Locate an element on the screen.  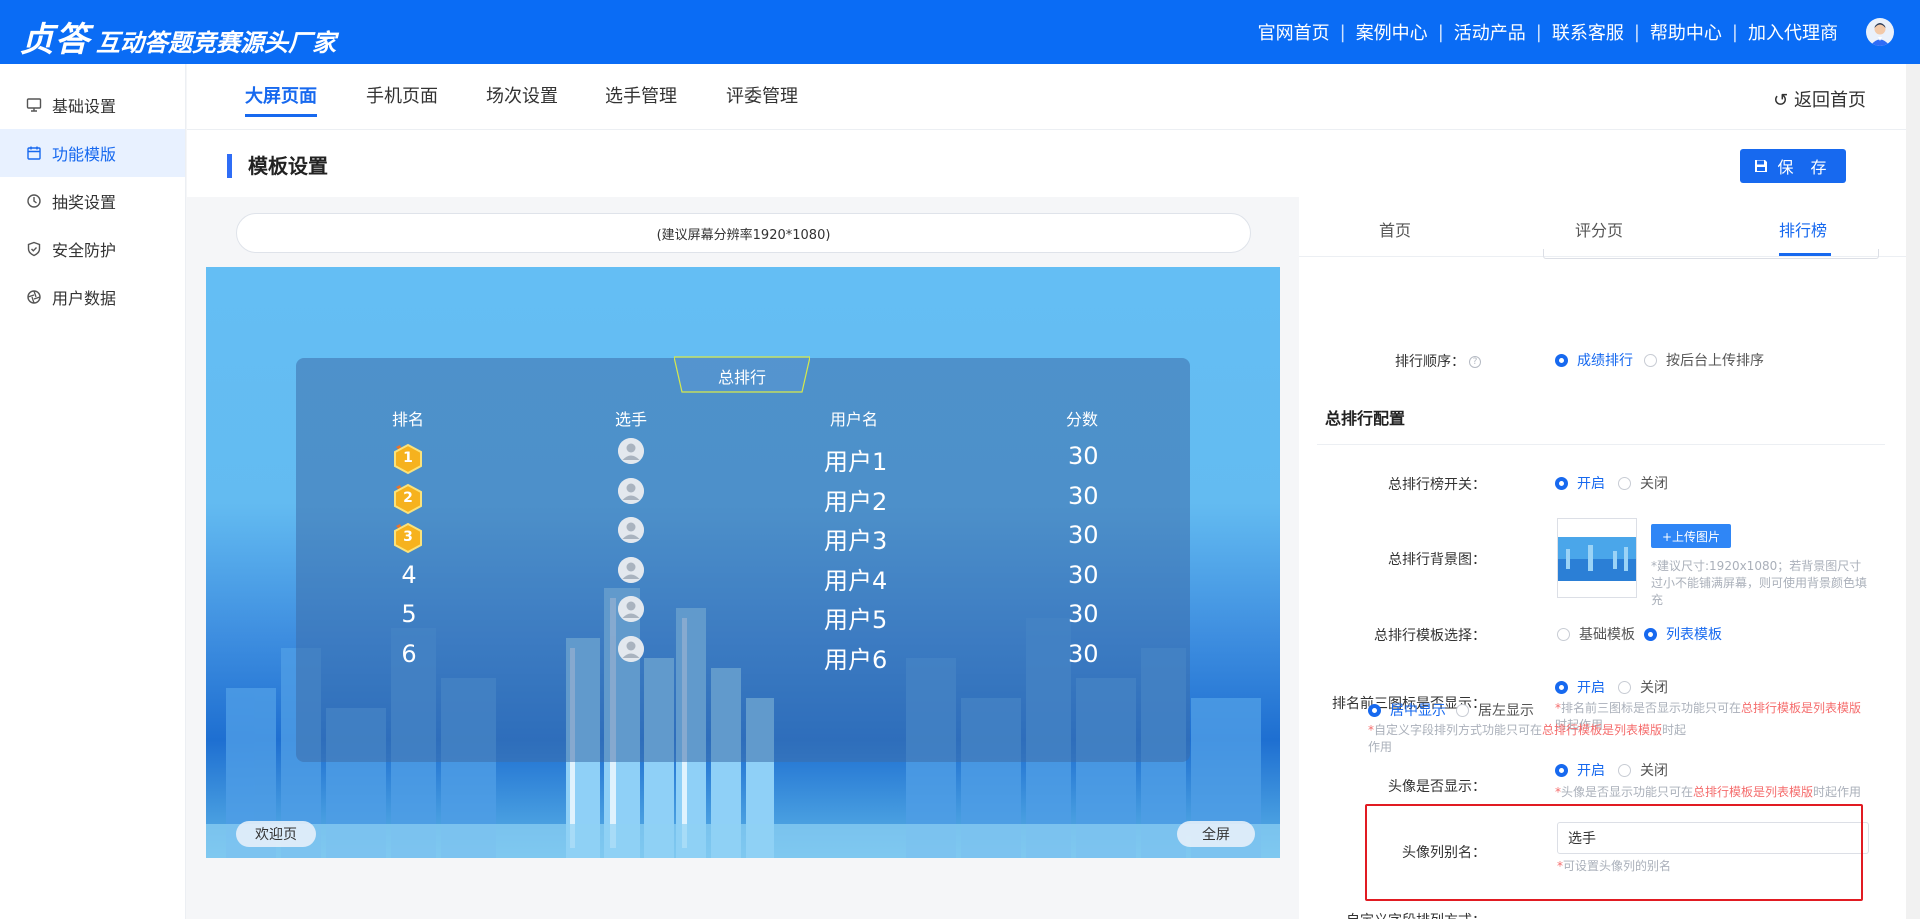
sidebar-item-user-data: 用户数据 is located at coordinates (92, 297).